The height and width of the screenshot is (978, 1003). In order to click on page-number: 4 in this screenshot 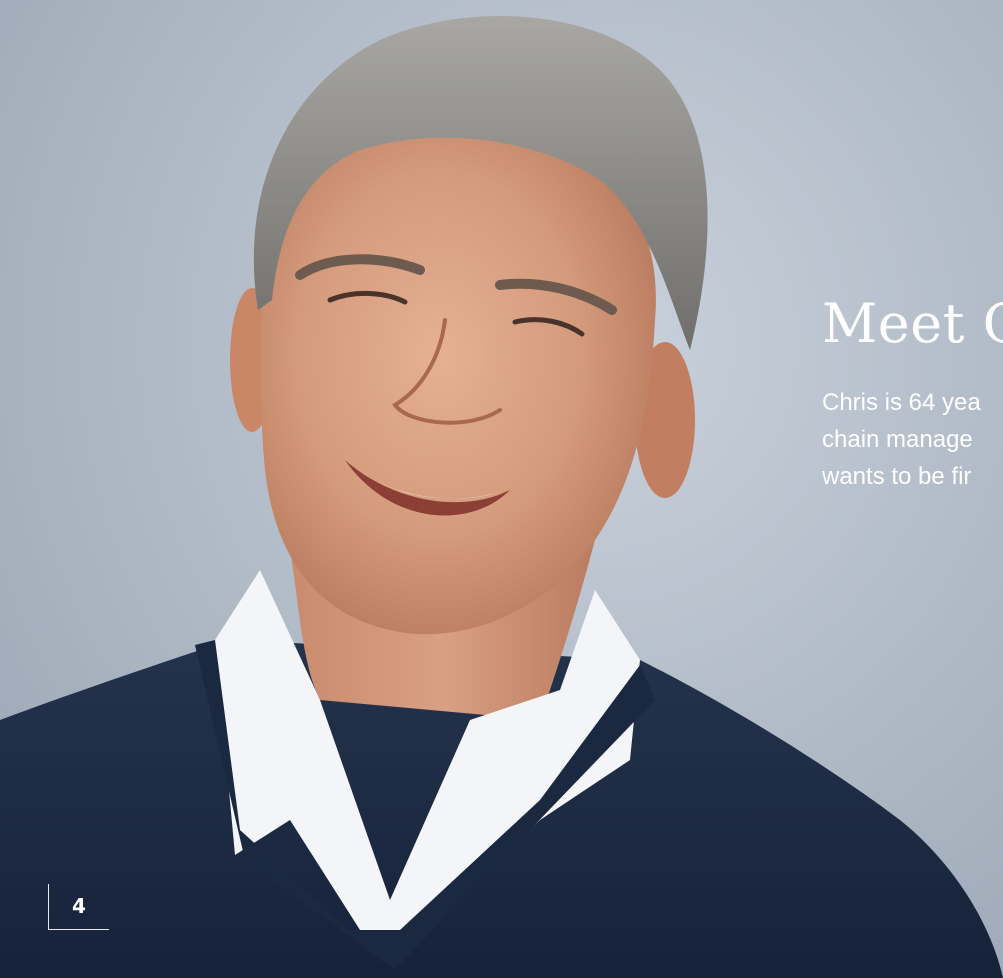, I will do `click(79, 906)`.